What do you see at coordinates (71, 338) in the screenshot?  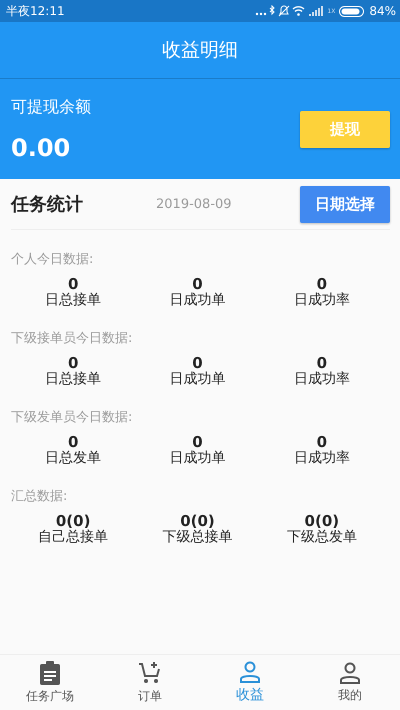 I see `group-title: 下级接单员今日数据:` at bounding box center [71, 338].